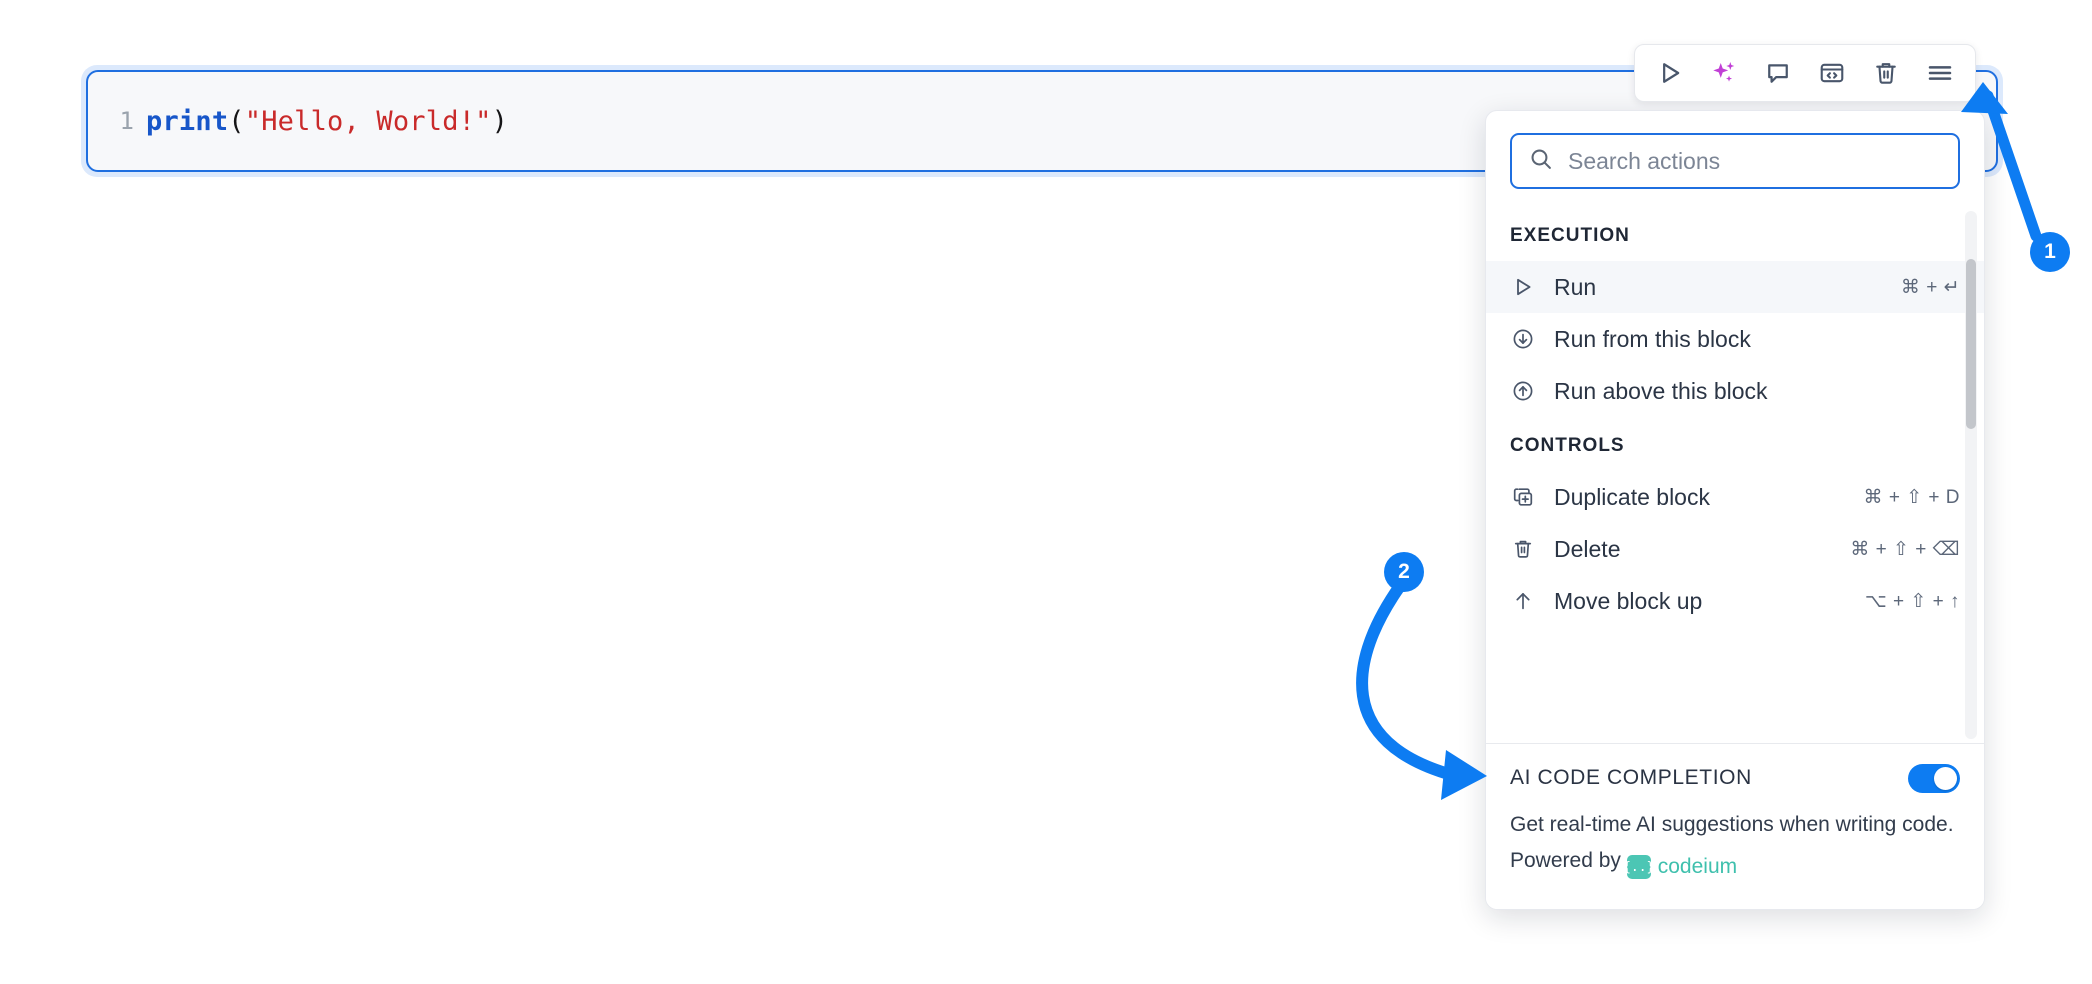 The width and height of the screenshot is (2092, 984). Describe the element at coordinates (1911, 497) in the screenshot. I see `menu-item-shortcut: ⌘ + ⇧ + D` at that location.